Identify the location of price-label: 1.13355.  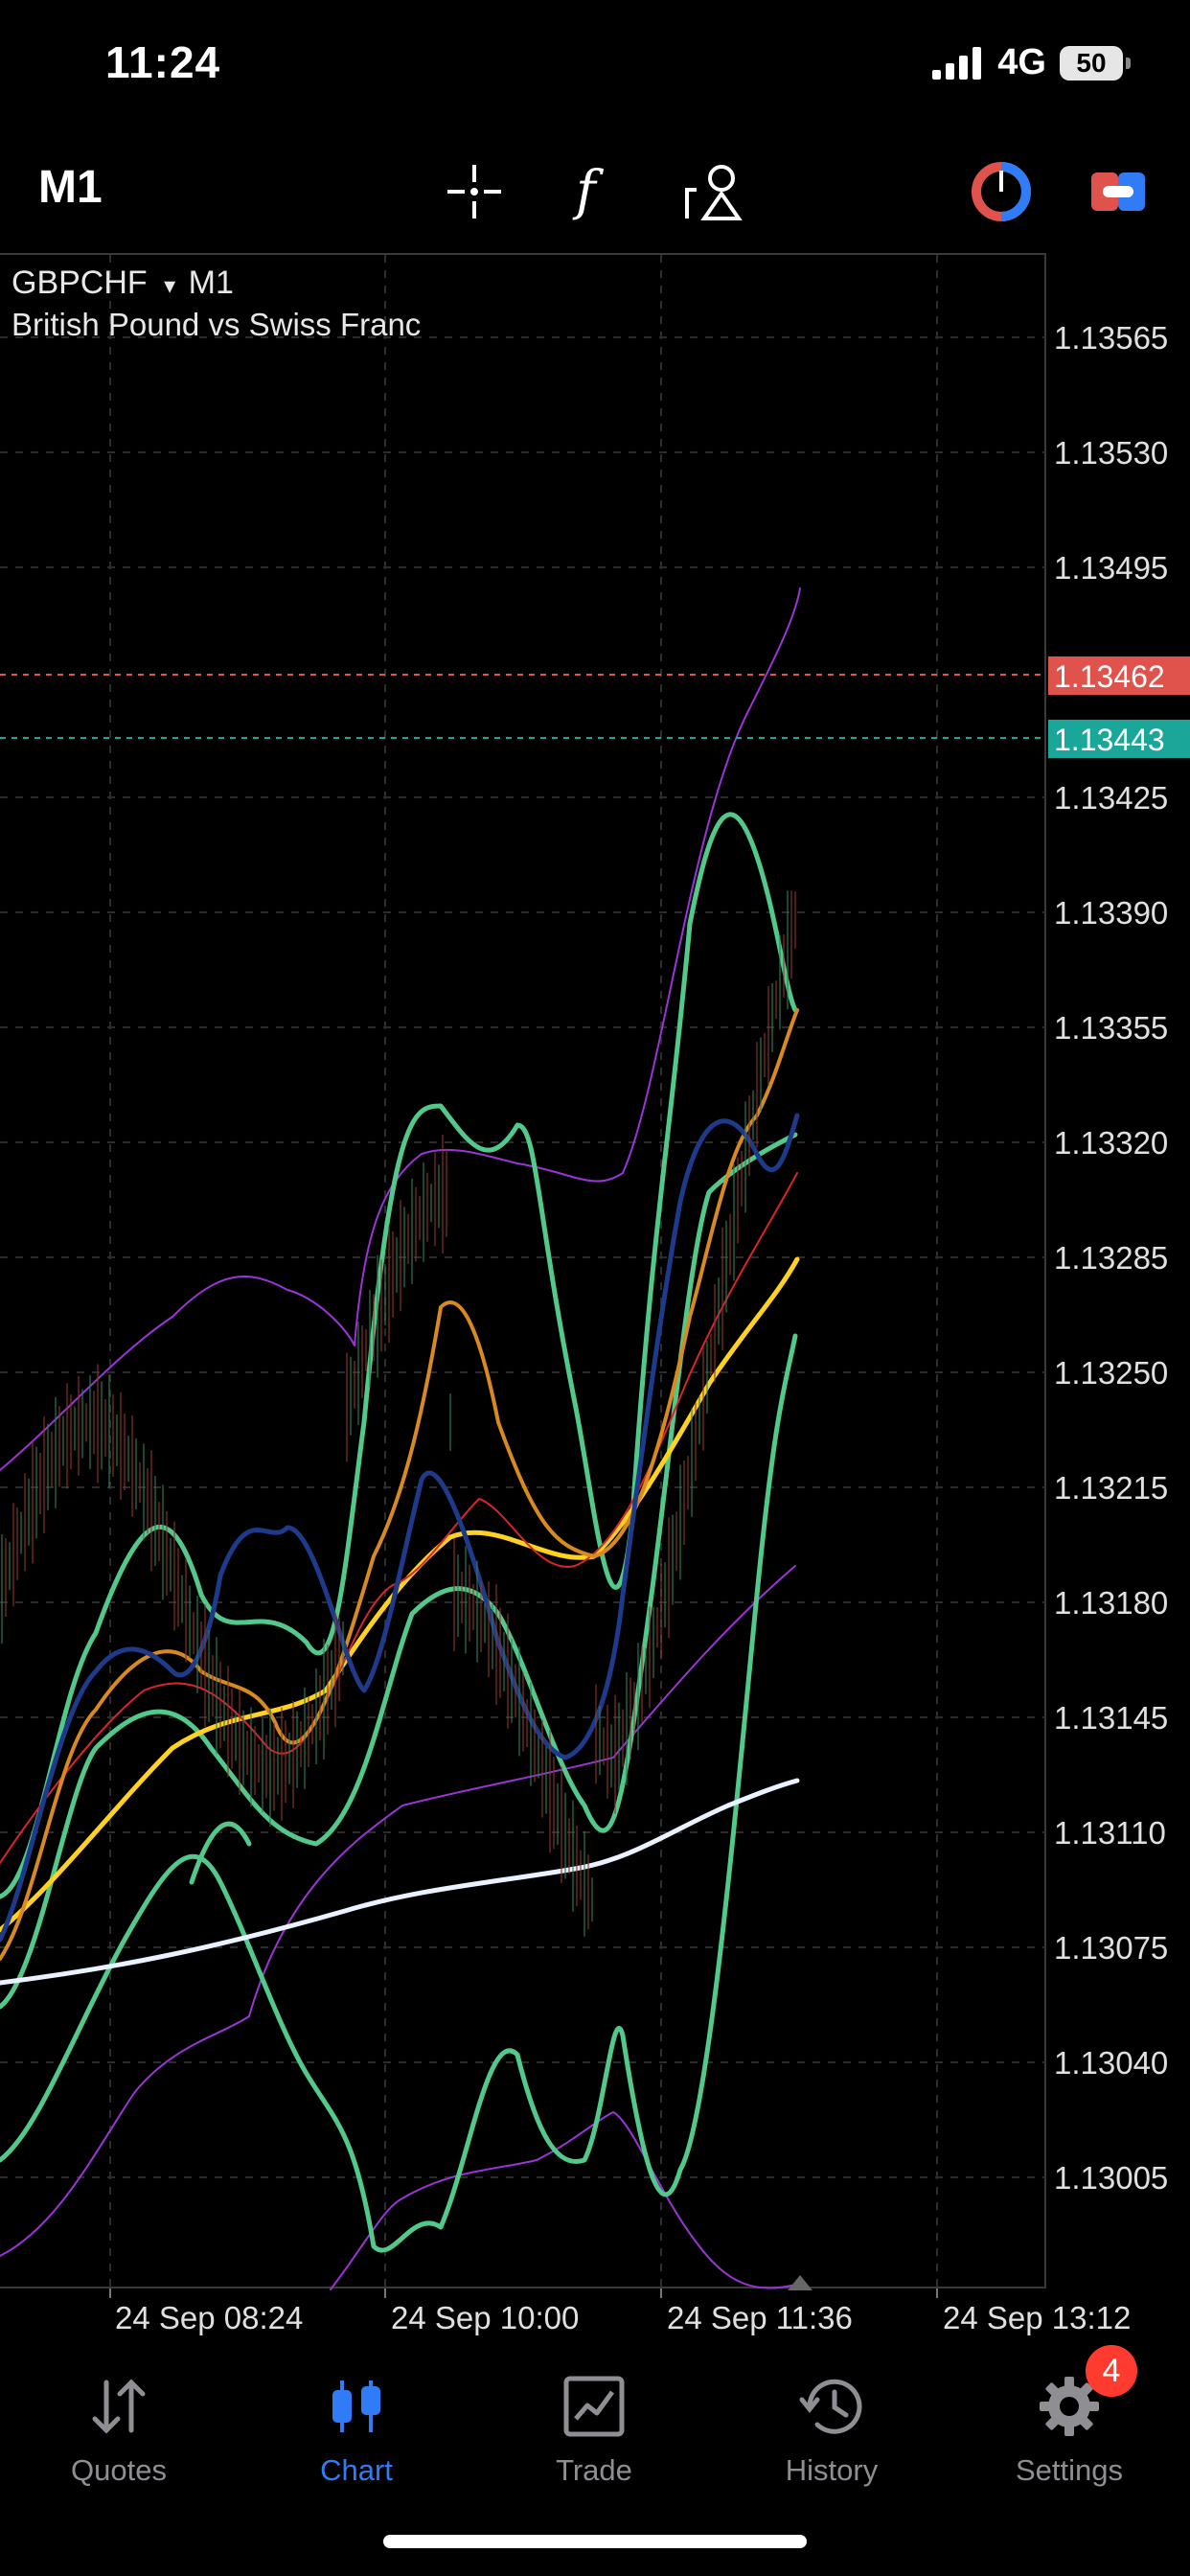
(1111, 1028).